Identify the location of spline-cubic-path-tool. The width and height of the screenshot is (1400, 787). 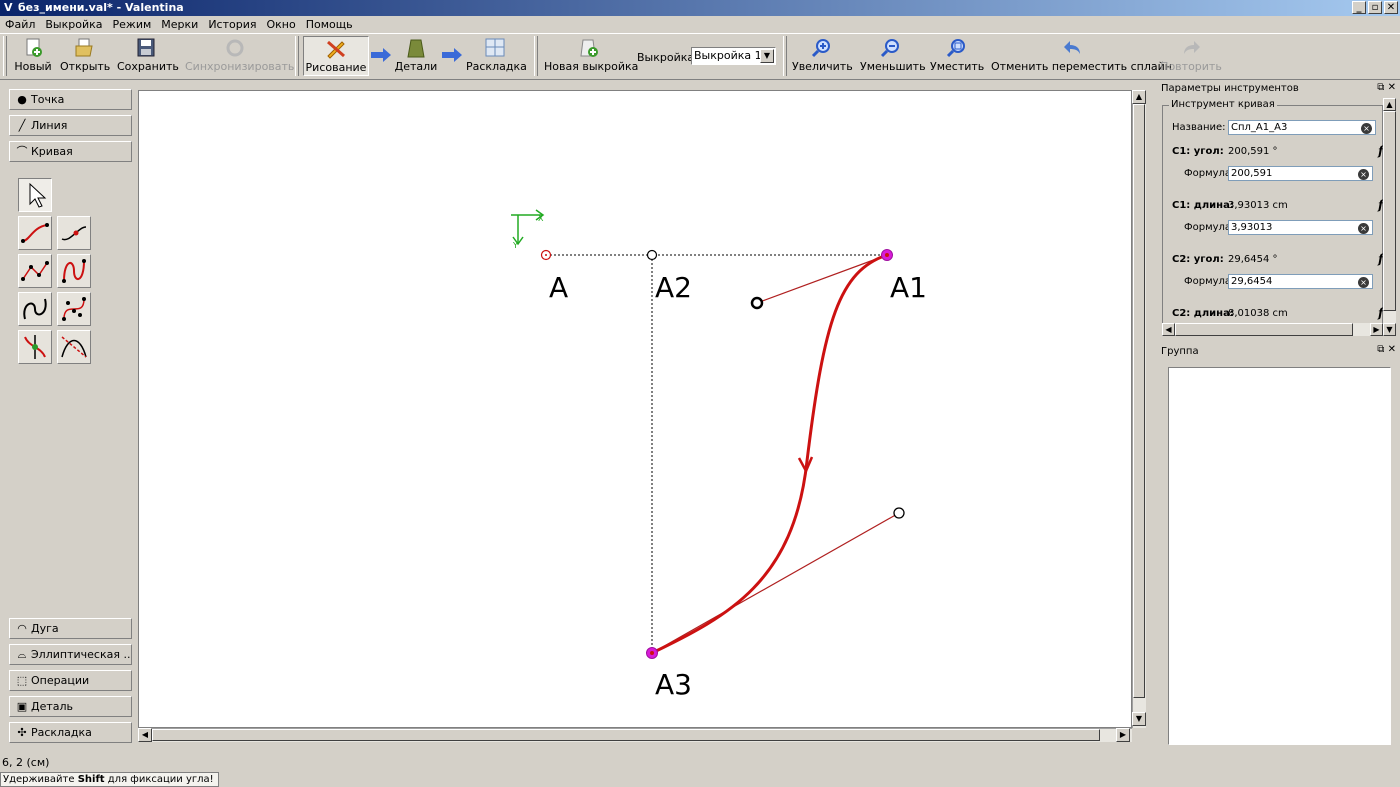
(74, 309).